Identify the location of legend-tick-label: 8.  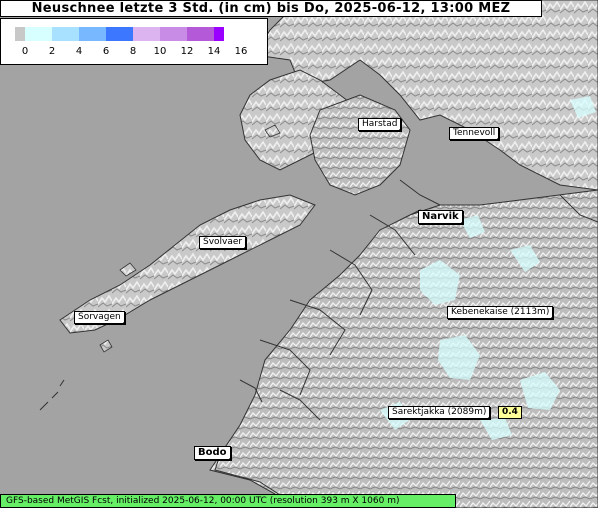
(133, 51).